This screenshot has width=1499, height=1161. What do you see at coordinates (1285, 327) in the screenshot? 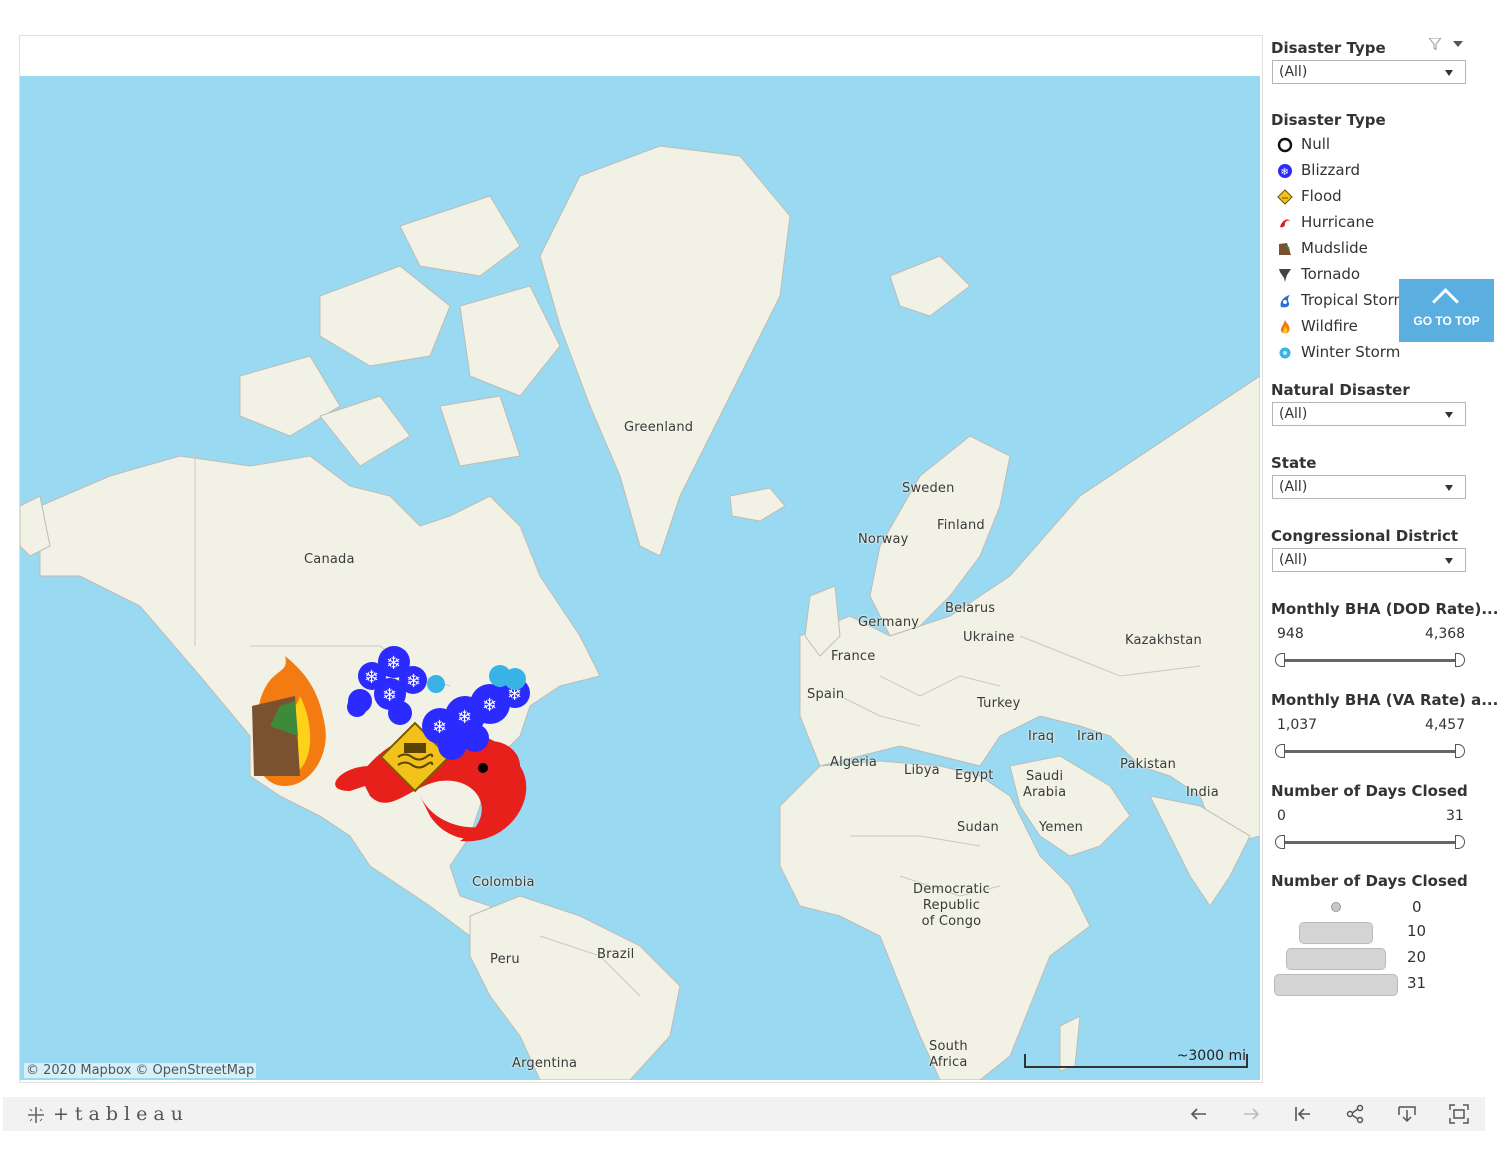
I see `wildfire-icon` at bounding box center [1285, 327].